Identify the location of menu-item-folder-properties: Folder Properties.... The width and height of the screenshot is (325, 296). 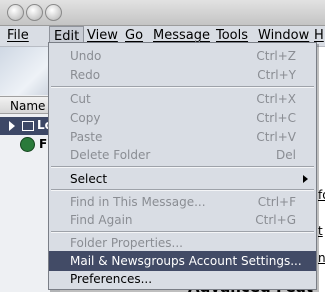
(182, 243).